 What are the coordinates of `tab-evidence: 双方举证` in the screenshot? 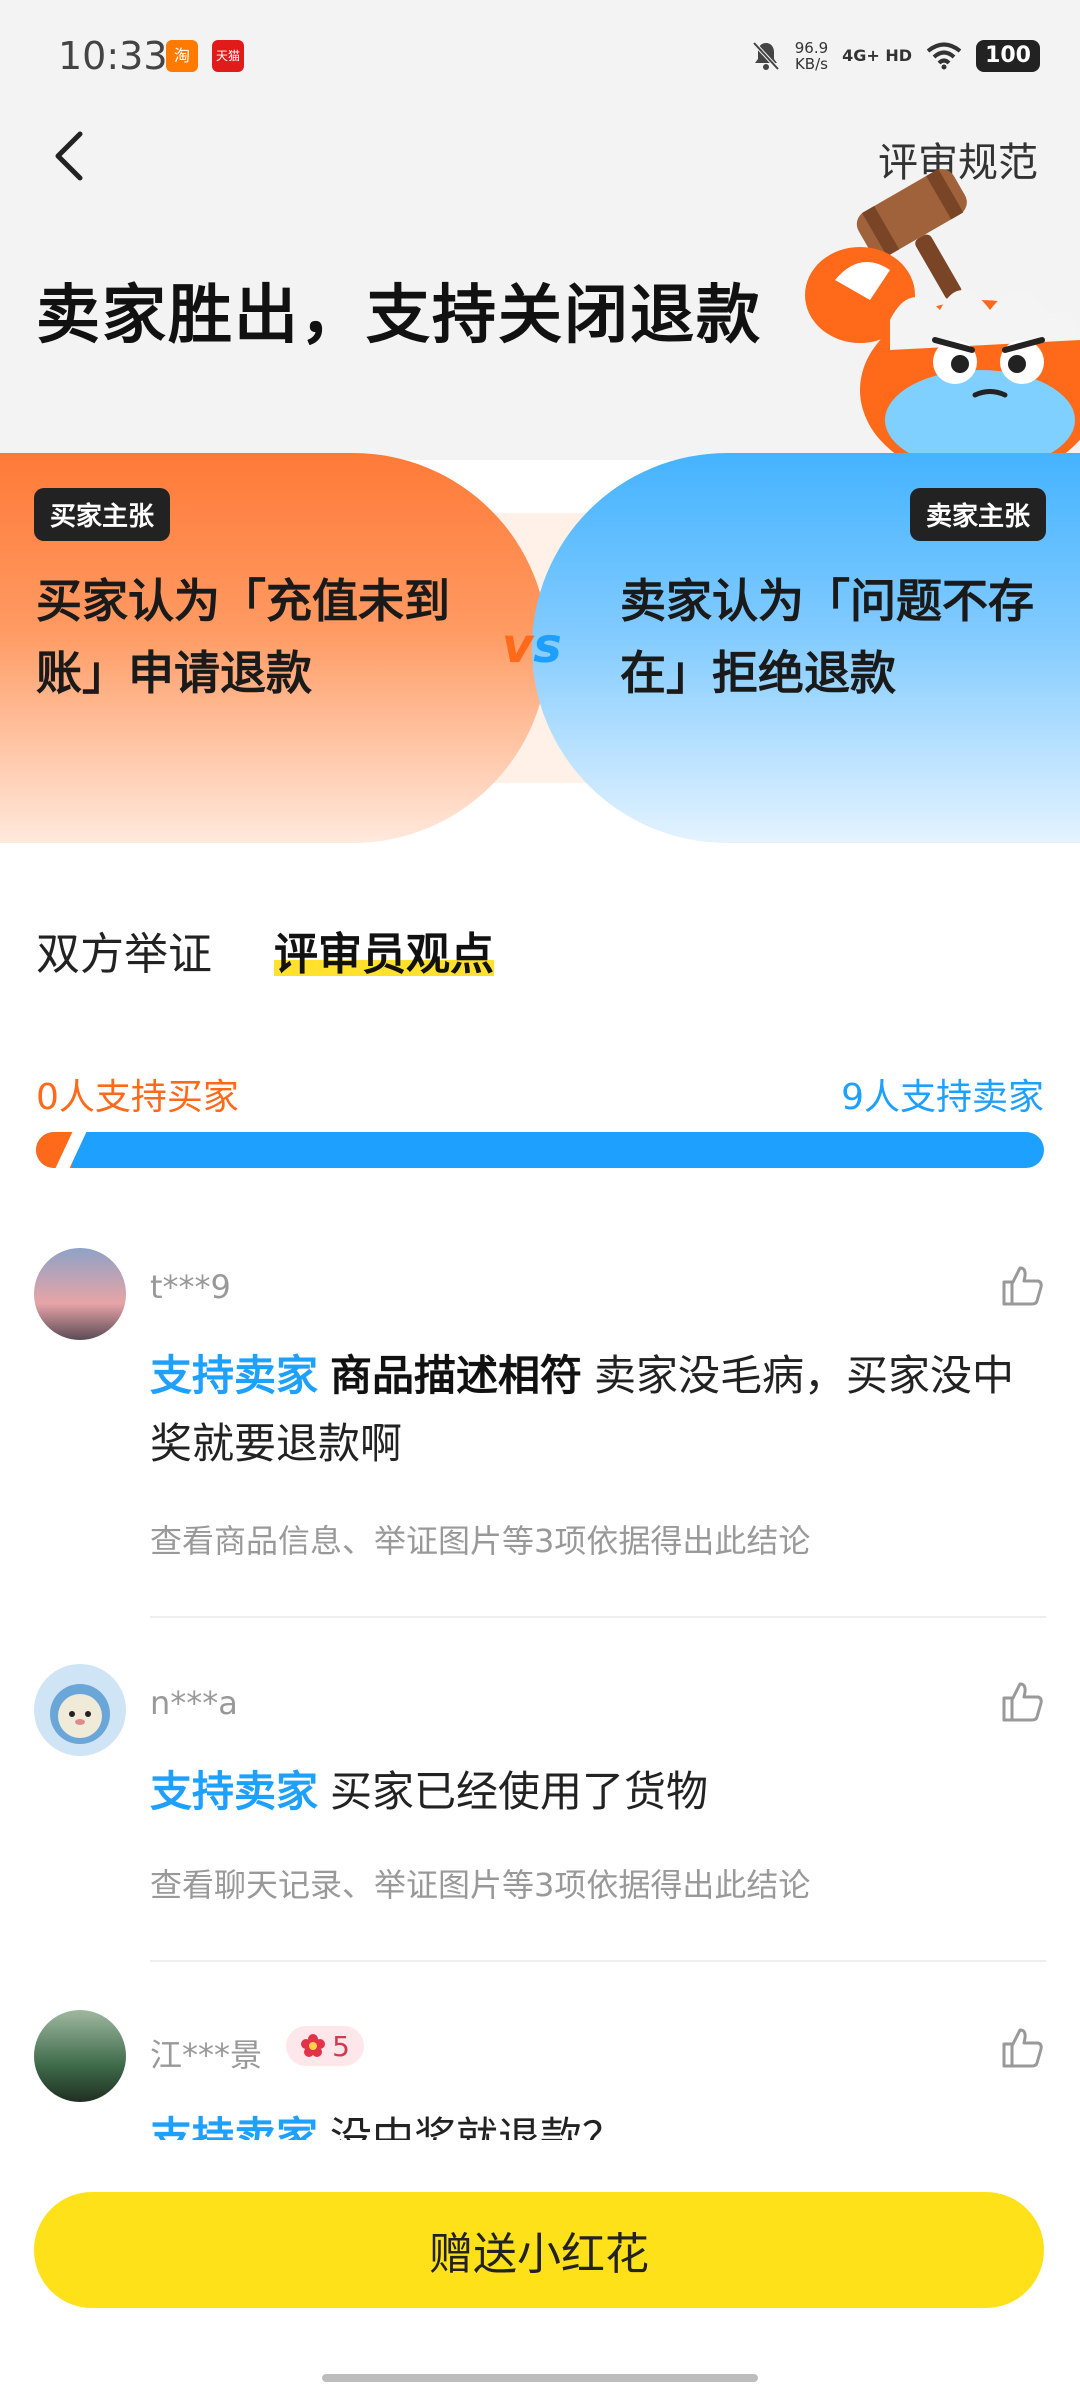 It's located at (124, 949).